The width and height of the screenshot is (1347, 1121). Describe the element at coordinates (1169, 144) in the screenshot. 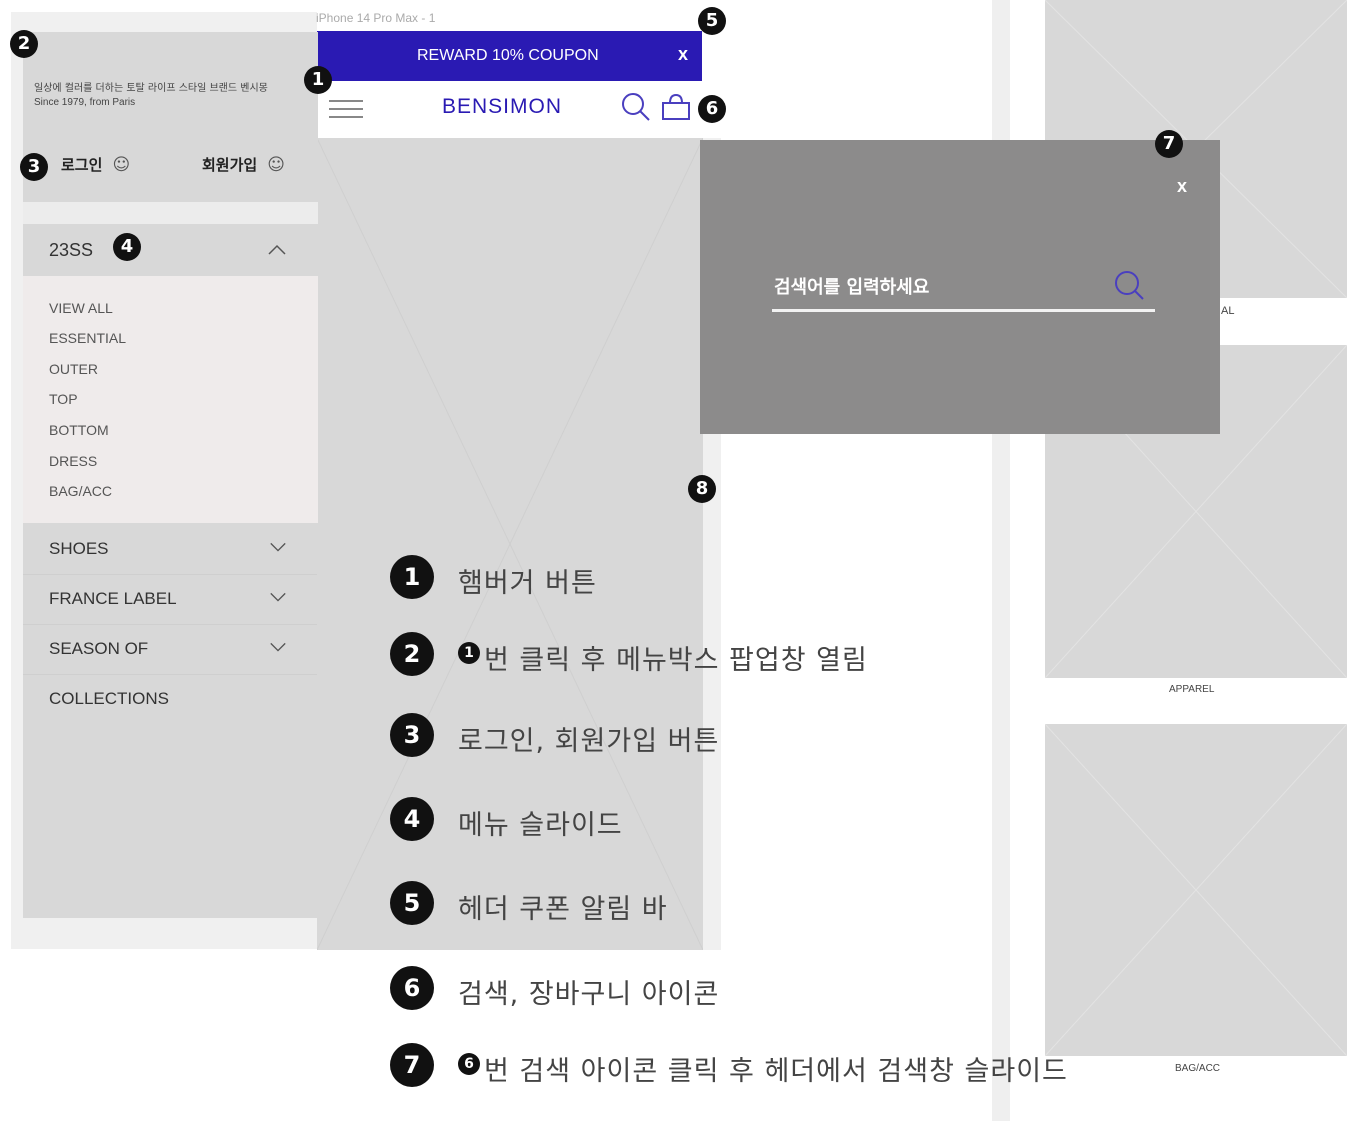

I see `marker-badge: 7` at that location.